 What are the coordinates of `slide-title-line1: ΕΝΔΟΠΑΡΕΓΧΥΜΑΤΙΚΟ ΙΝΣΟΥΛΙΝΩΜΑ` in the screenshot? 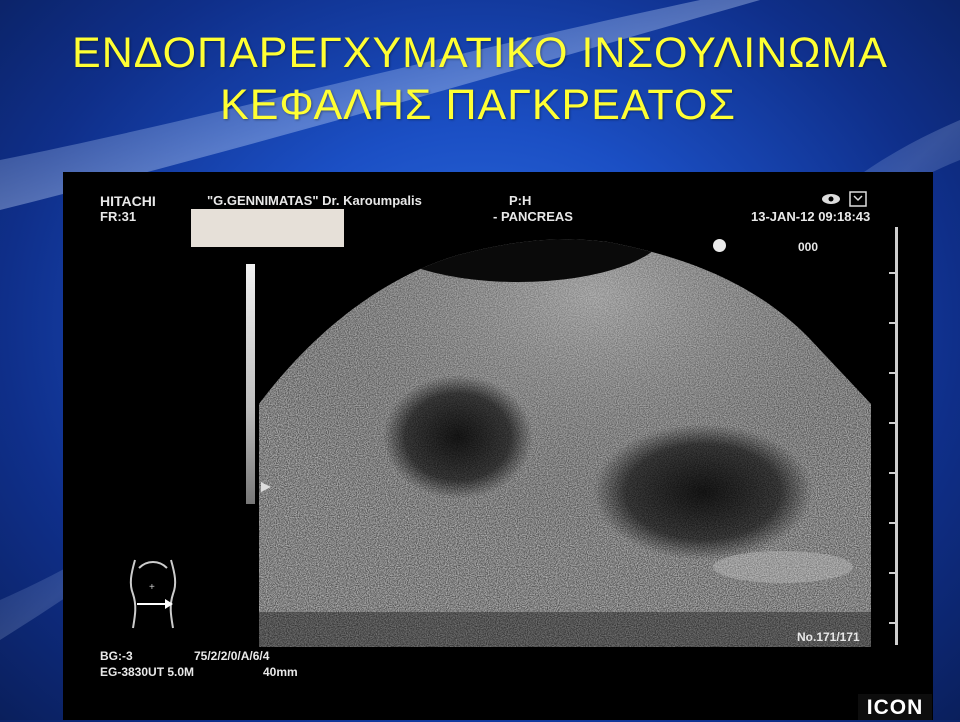 It's located at (480, 53).